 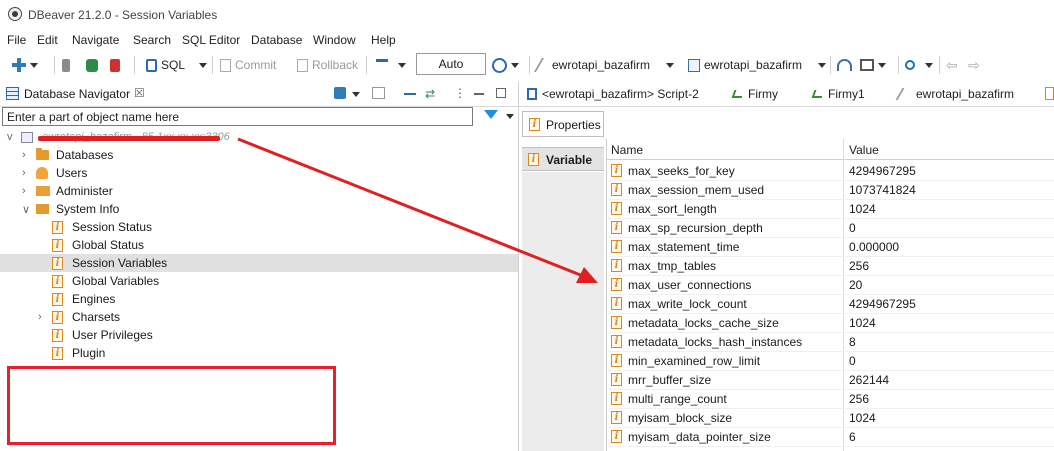 I want to click on annotation-arrow, so click(x=417, y=210).